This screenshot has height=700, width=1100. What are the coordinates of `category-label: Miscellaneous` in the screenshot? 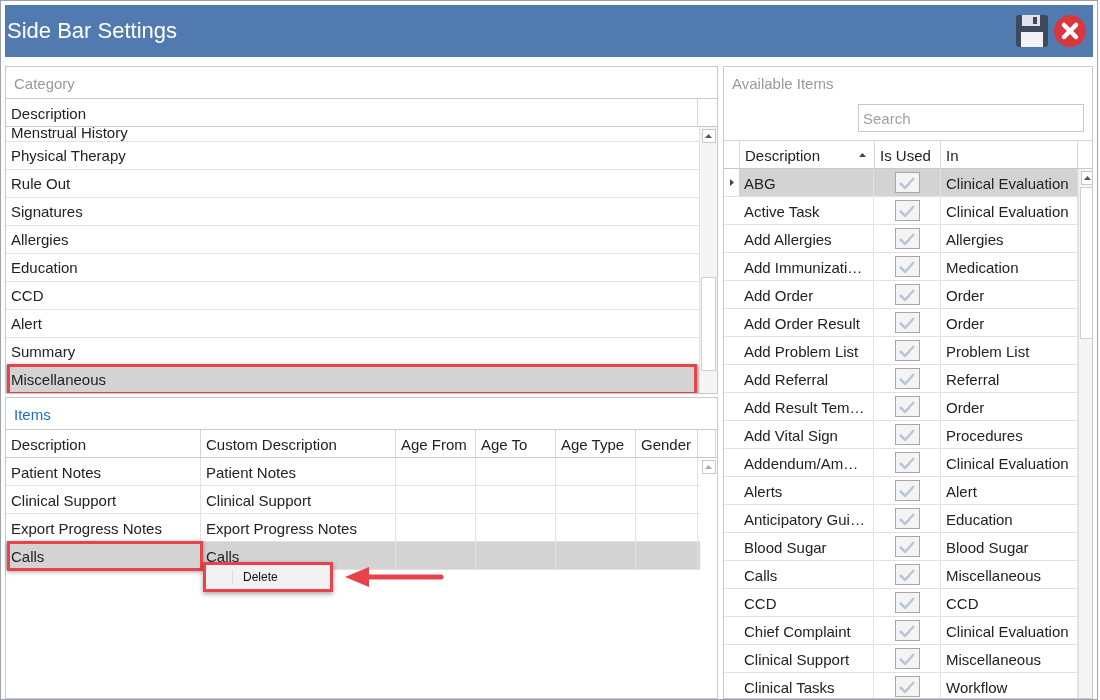 It's located at (58, 379).